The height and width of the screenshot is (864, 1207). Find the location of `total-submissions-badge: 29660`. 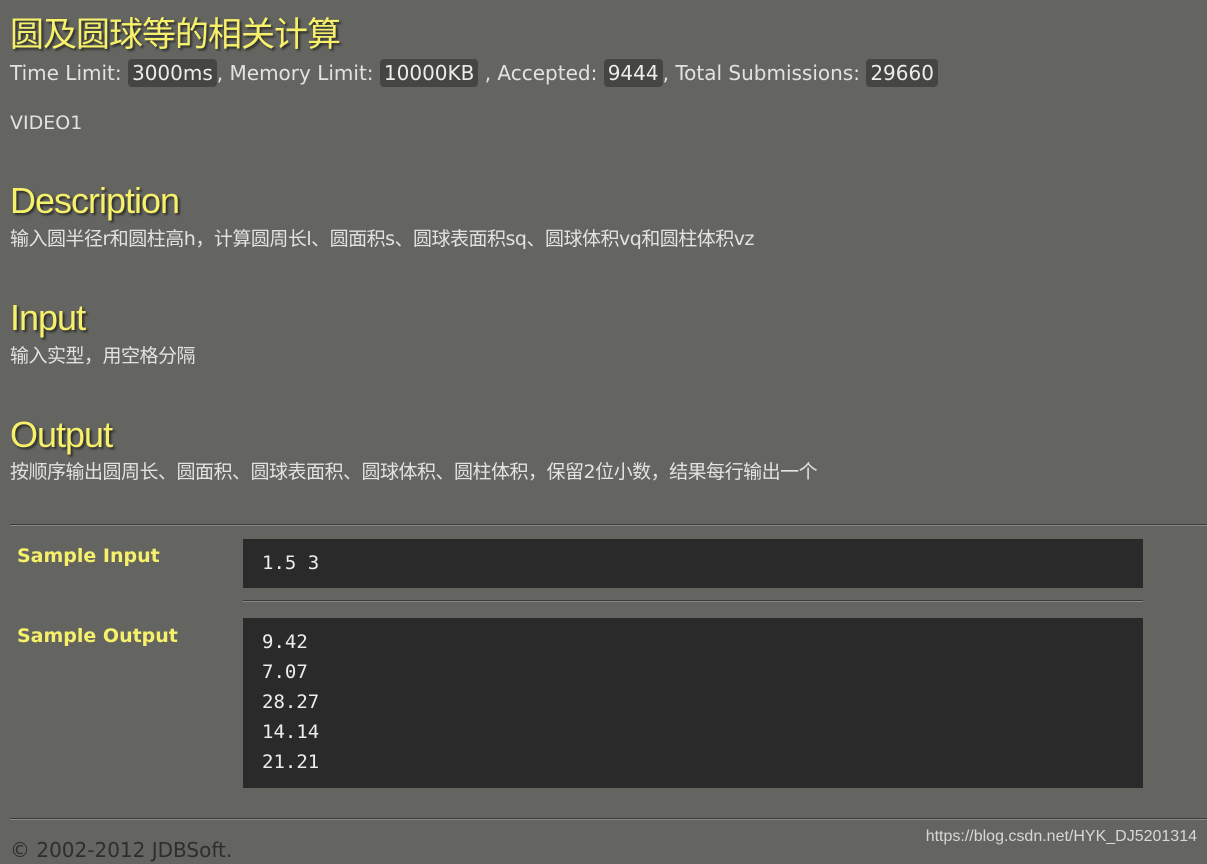

total-submissions-badge: 29660 is located at coordinates (902, 73).